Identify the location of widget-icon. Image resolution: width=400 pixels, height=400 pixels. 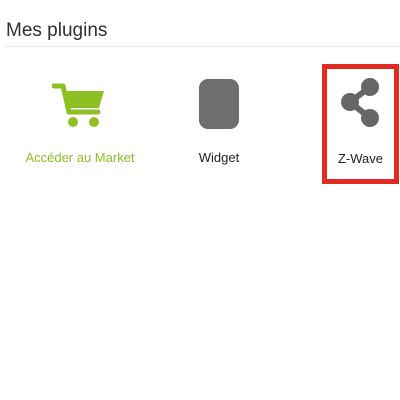
(219, 104).